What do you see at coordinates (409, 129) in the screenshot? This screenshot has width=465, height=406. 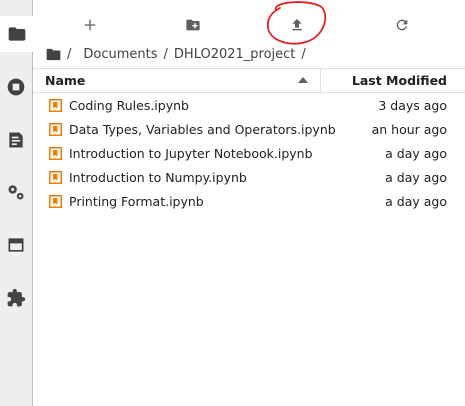 I see `file-modified: an hour ago` at bounding box center [409, 129].